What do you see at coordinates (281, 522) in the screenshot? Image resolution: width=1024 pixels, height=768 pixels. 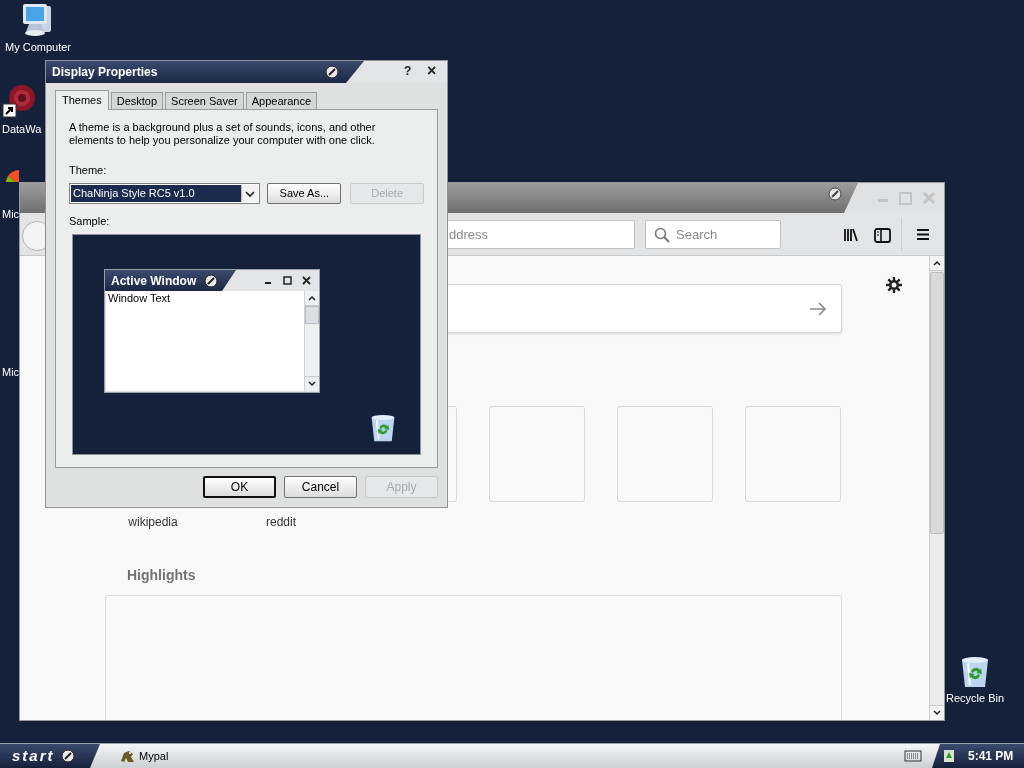 I see `top-site-label: reddit` at bounding box center [281, 522].